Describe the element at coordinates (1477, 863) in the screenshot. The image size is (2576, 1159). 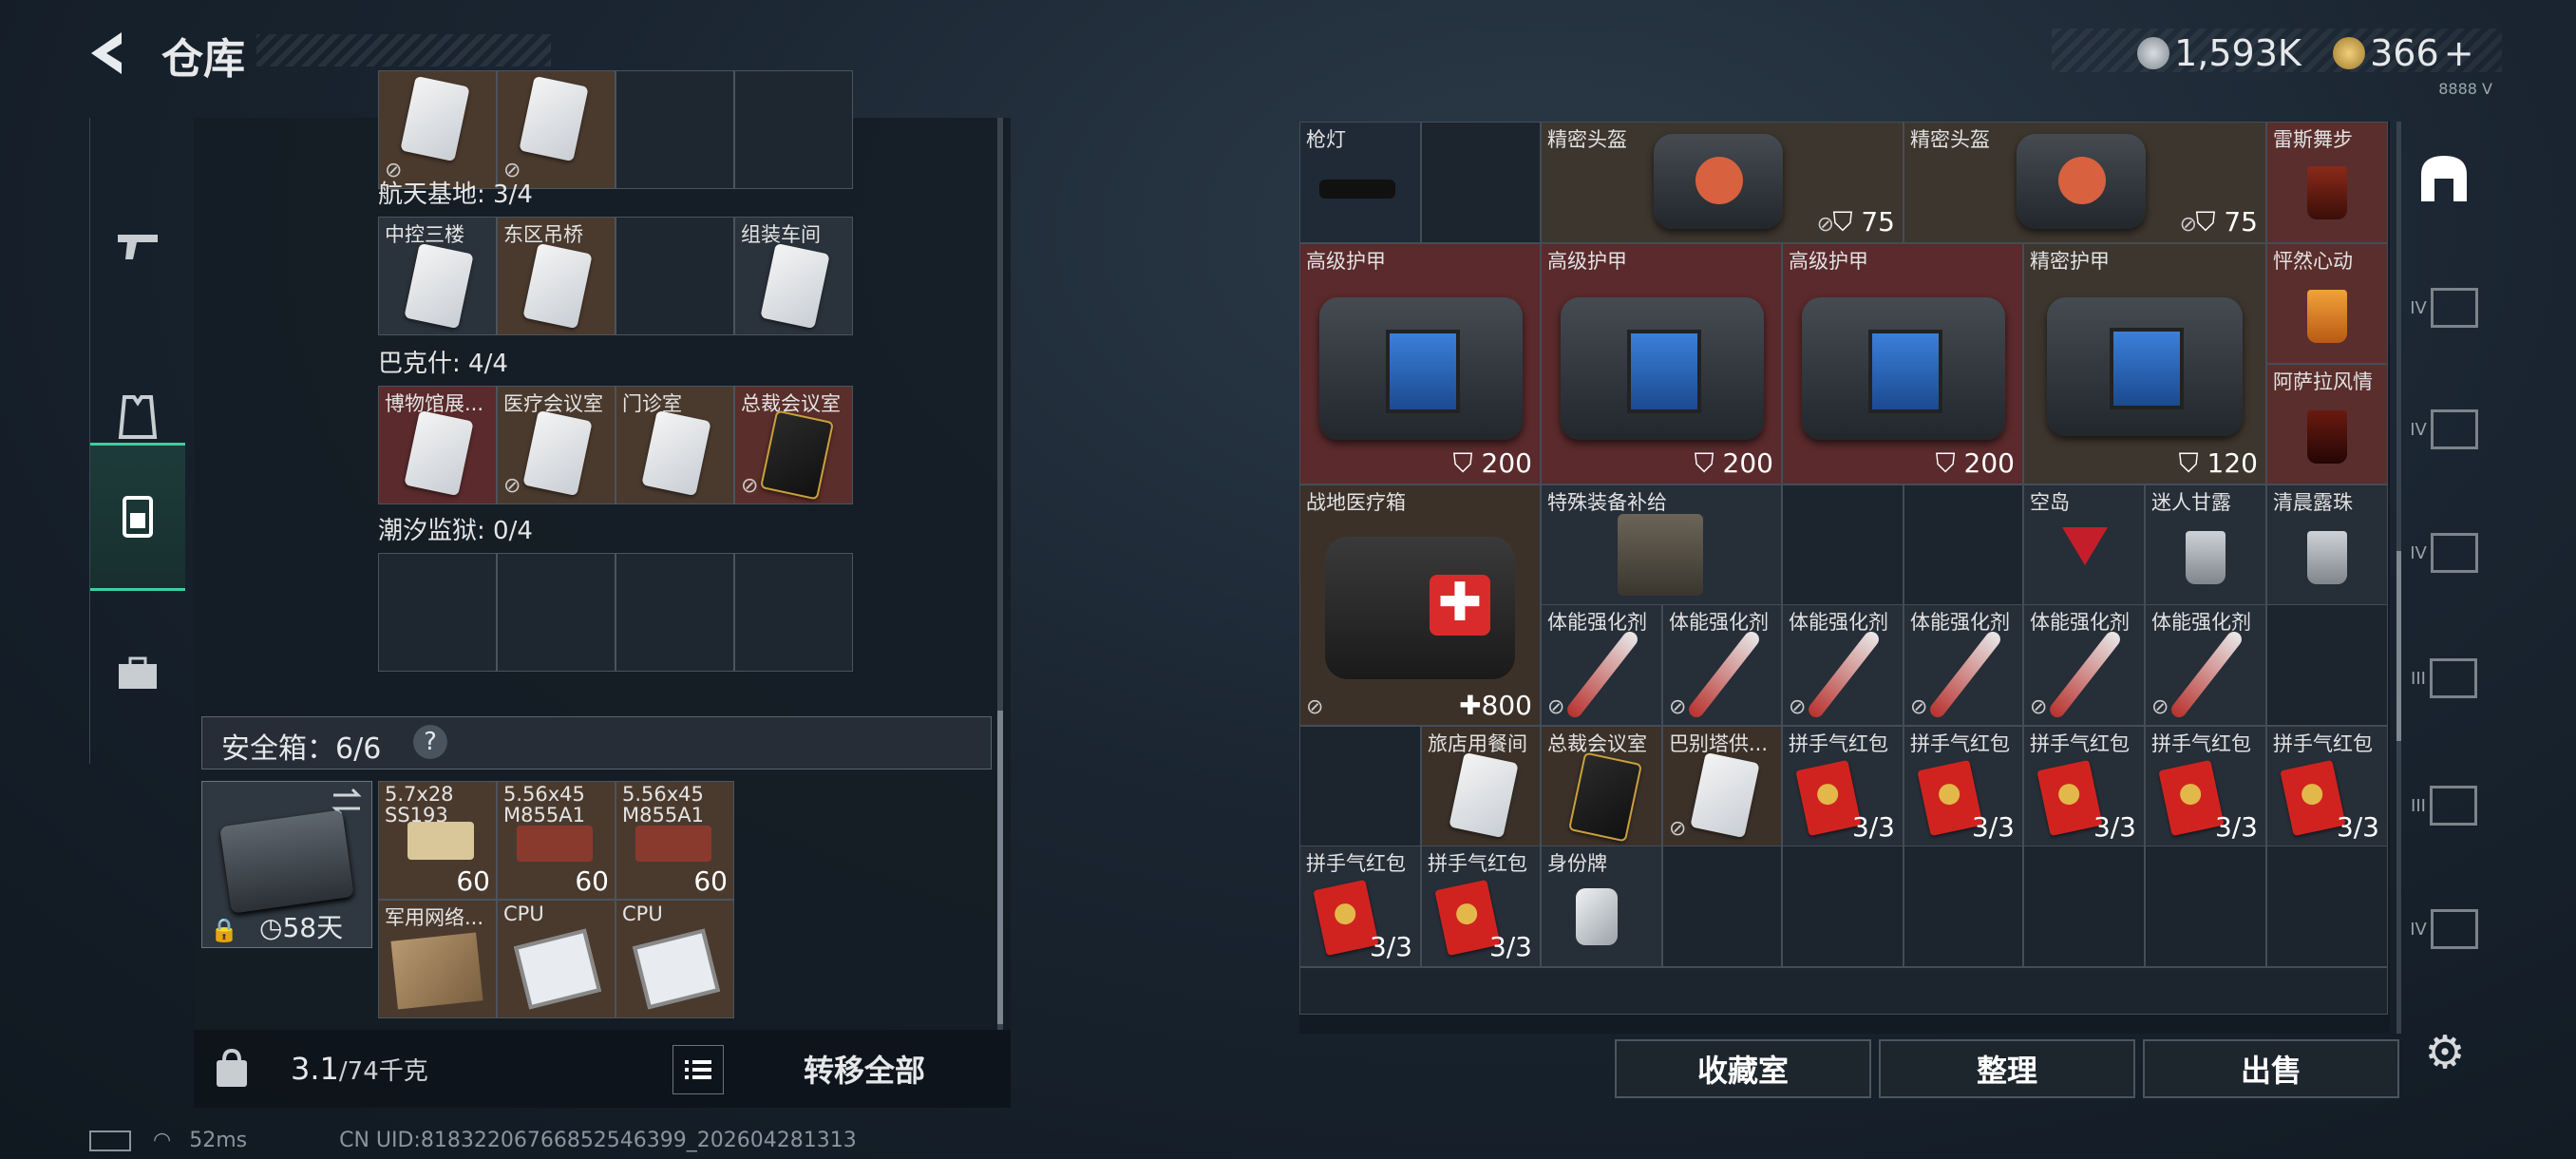
I see `item-label: 拼手气红包` at that location.